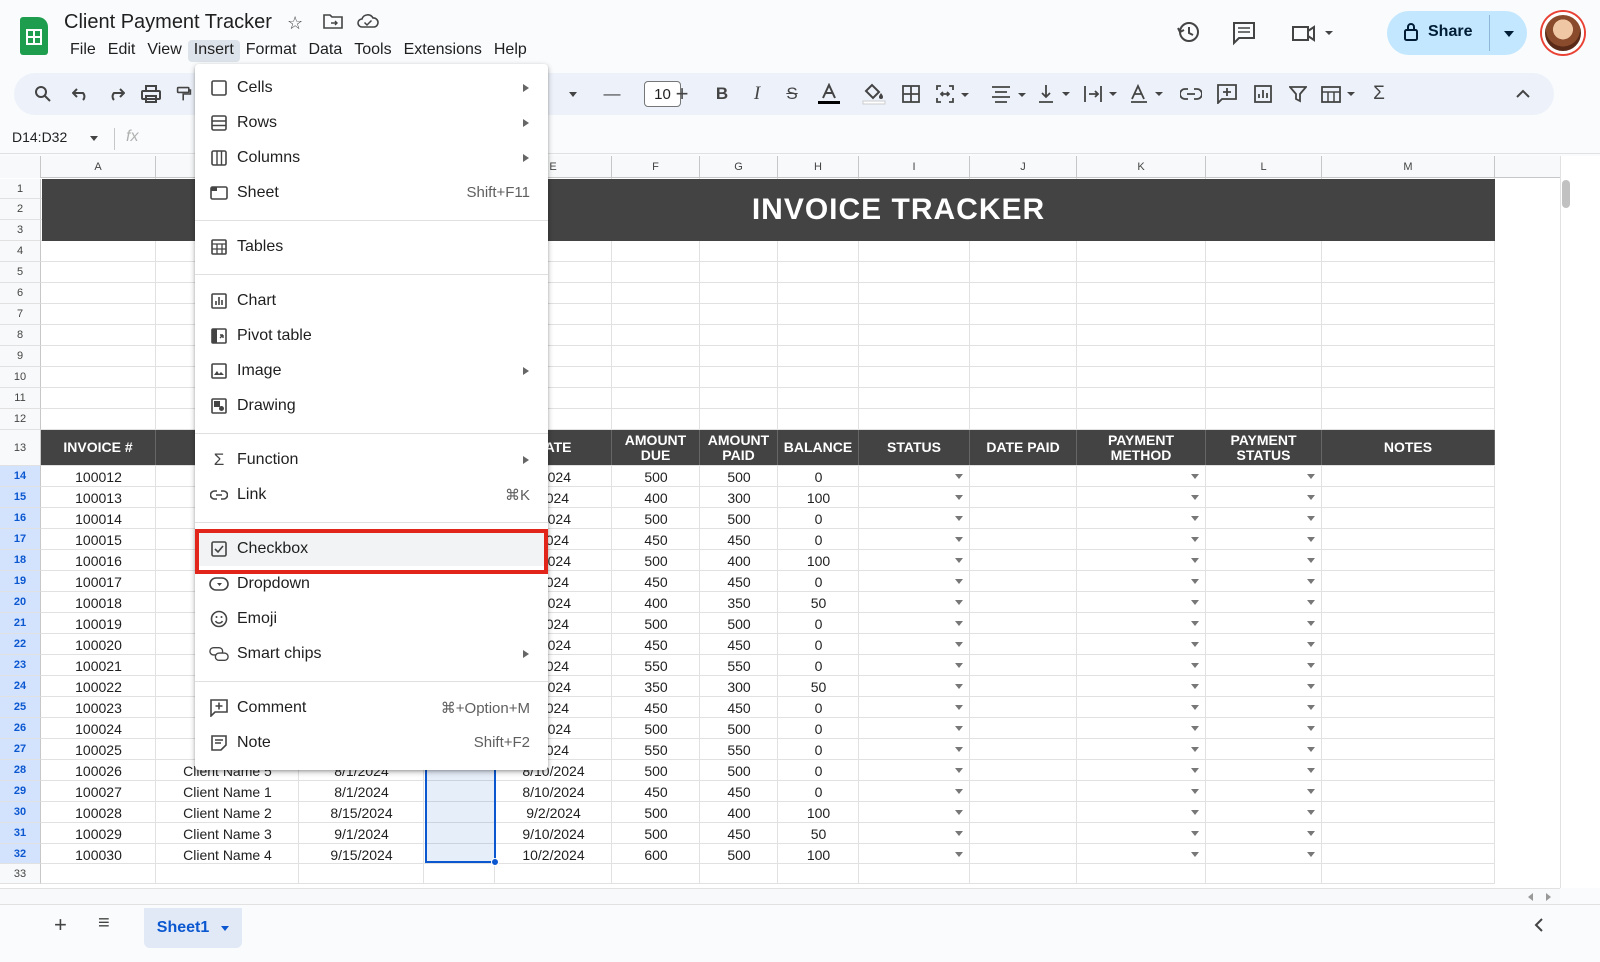 The width and height of the screenshot is (1600, 962). I want to click on row-header: 33, so click(20, 874).